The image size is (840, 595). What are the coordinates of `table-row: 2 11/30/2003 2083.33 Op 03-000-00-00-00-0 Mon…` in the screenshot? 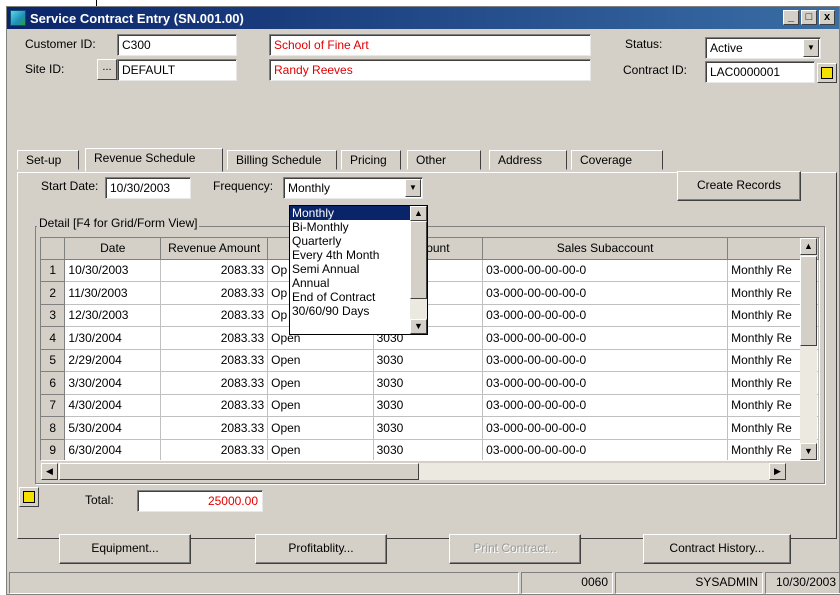 It's located at (430, 293).